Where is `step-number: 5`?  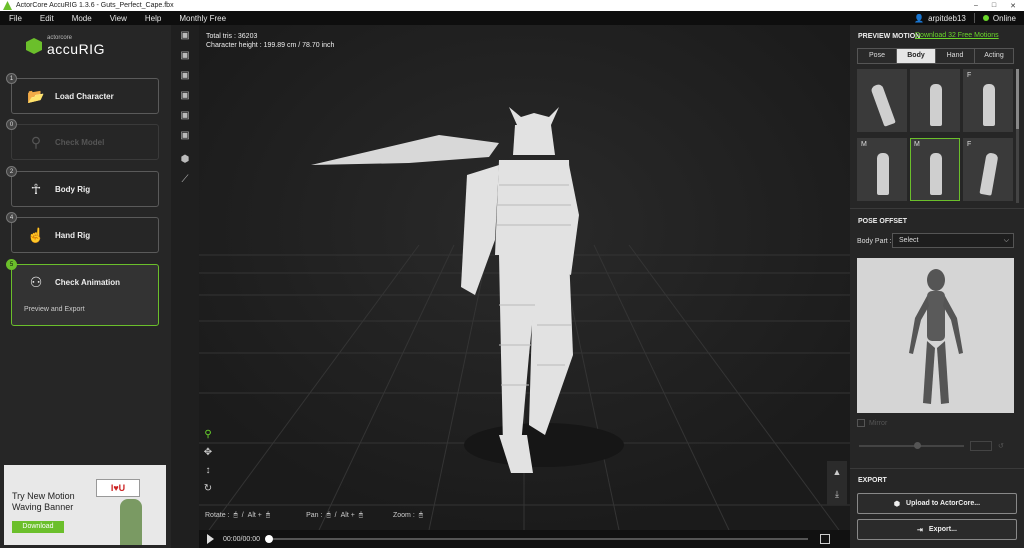 step-number: 5 is located at coordinates (11, 264).